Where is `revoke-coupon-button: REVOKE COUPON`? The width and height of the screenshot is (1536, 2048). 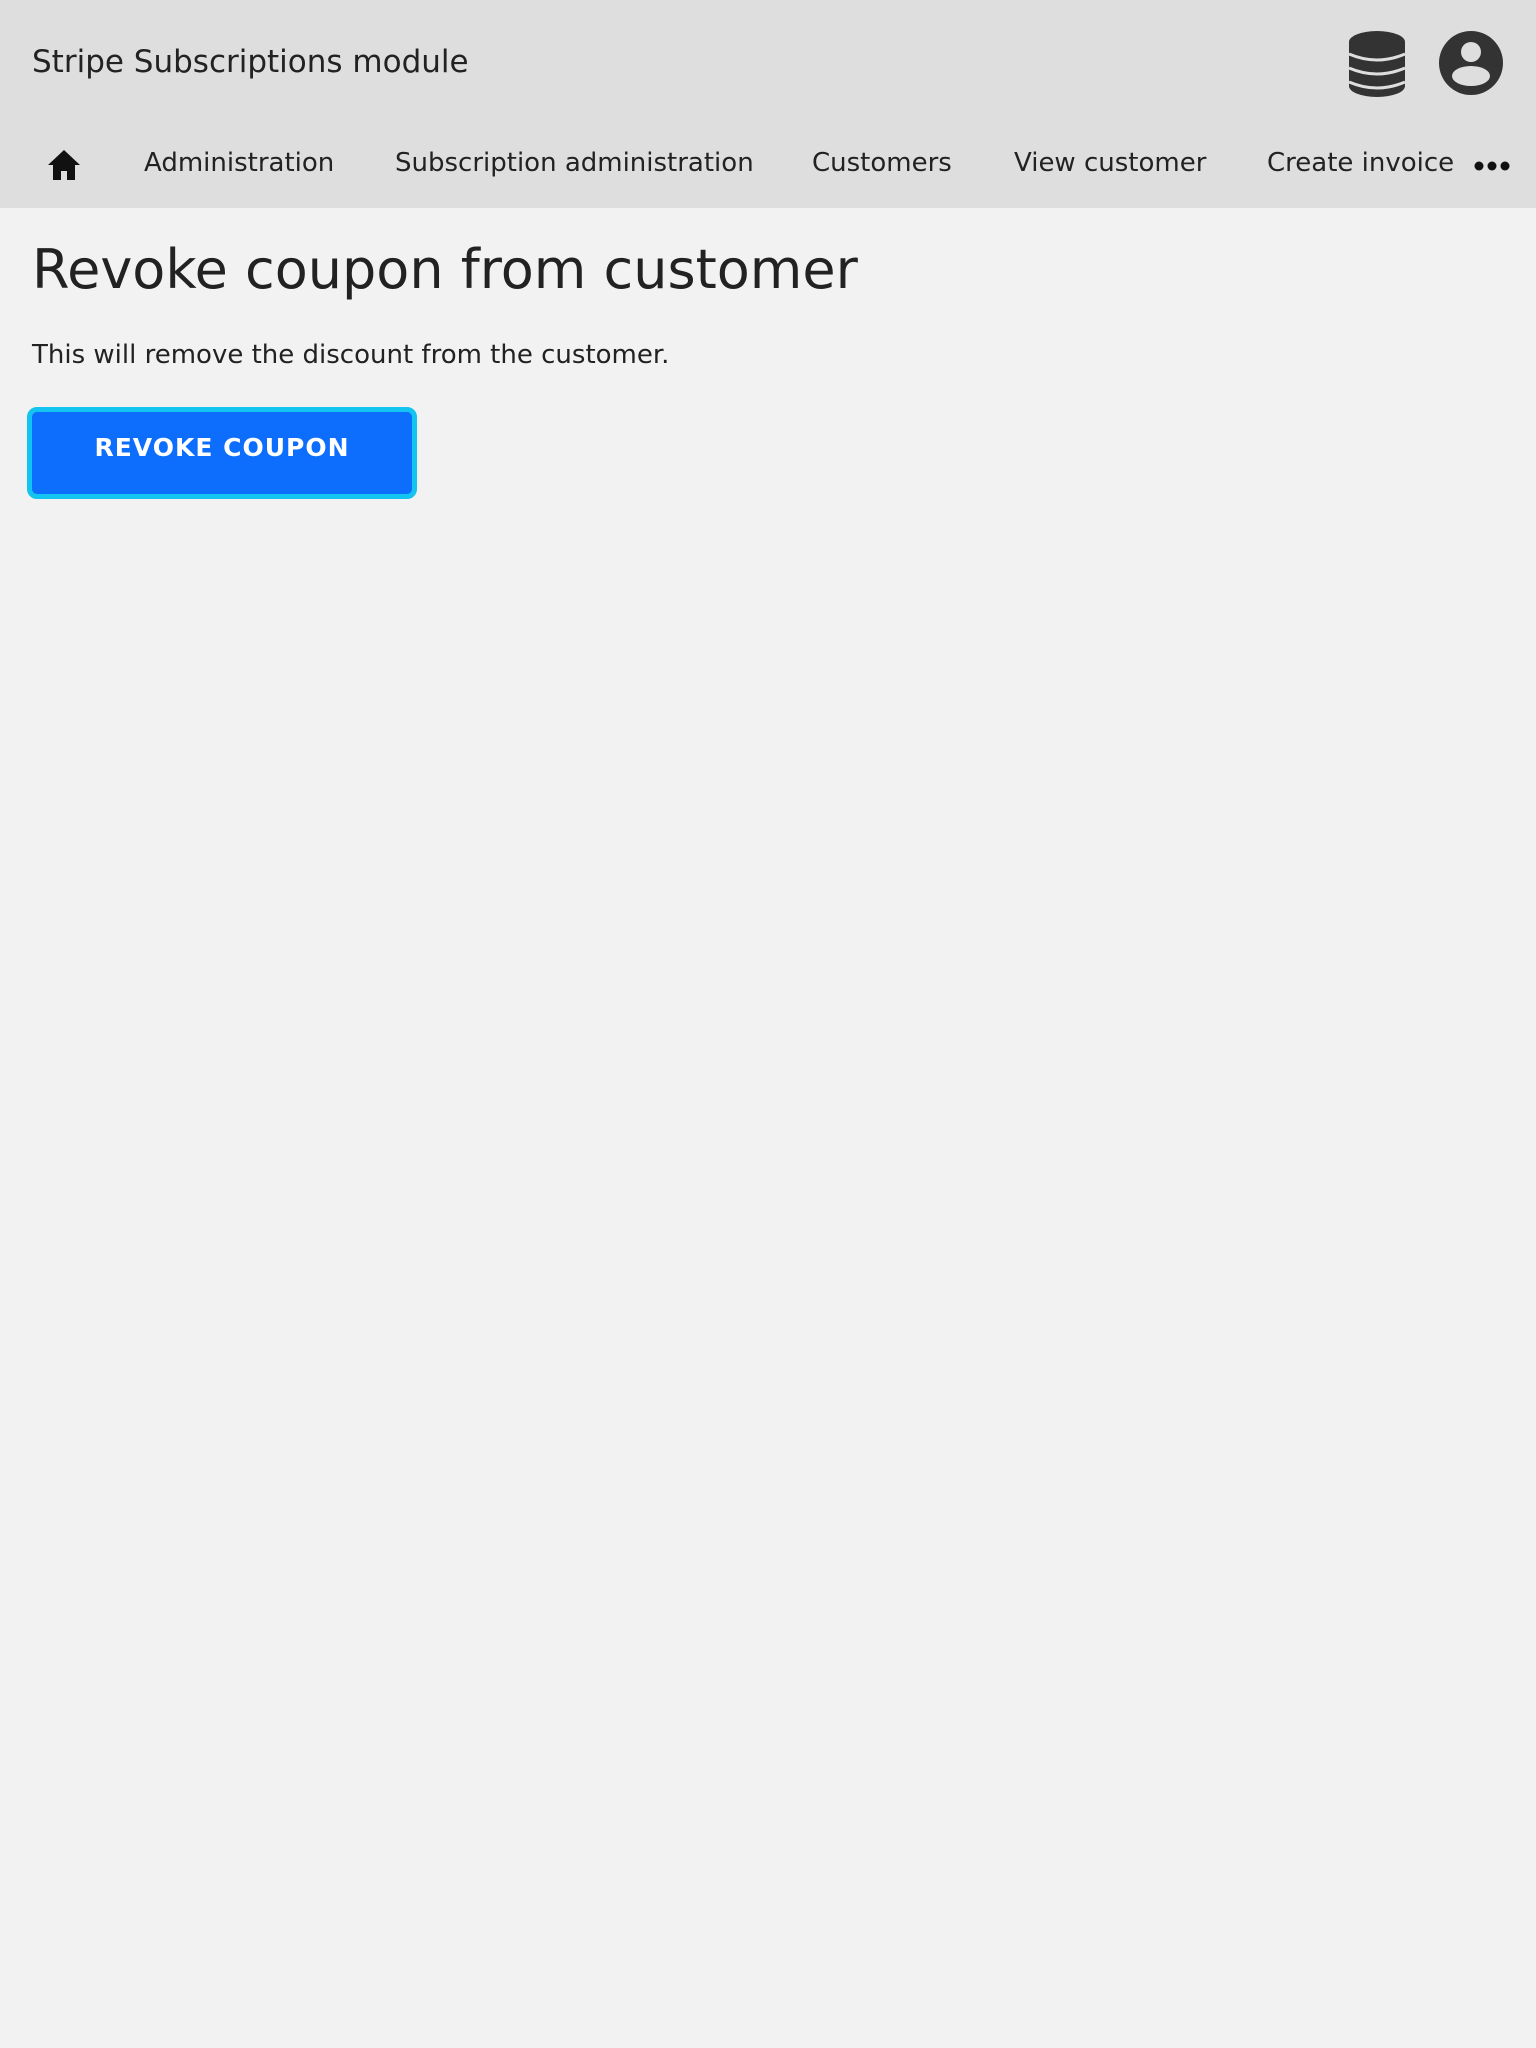
revoke-coupon-button: REVOKE COUPON is located at coordinates (222, 453).